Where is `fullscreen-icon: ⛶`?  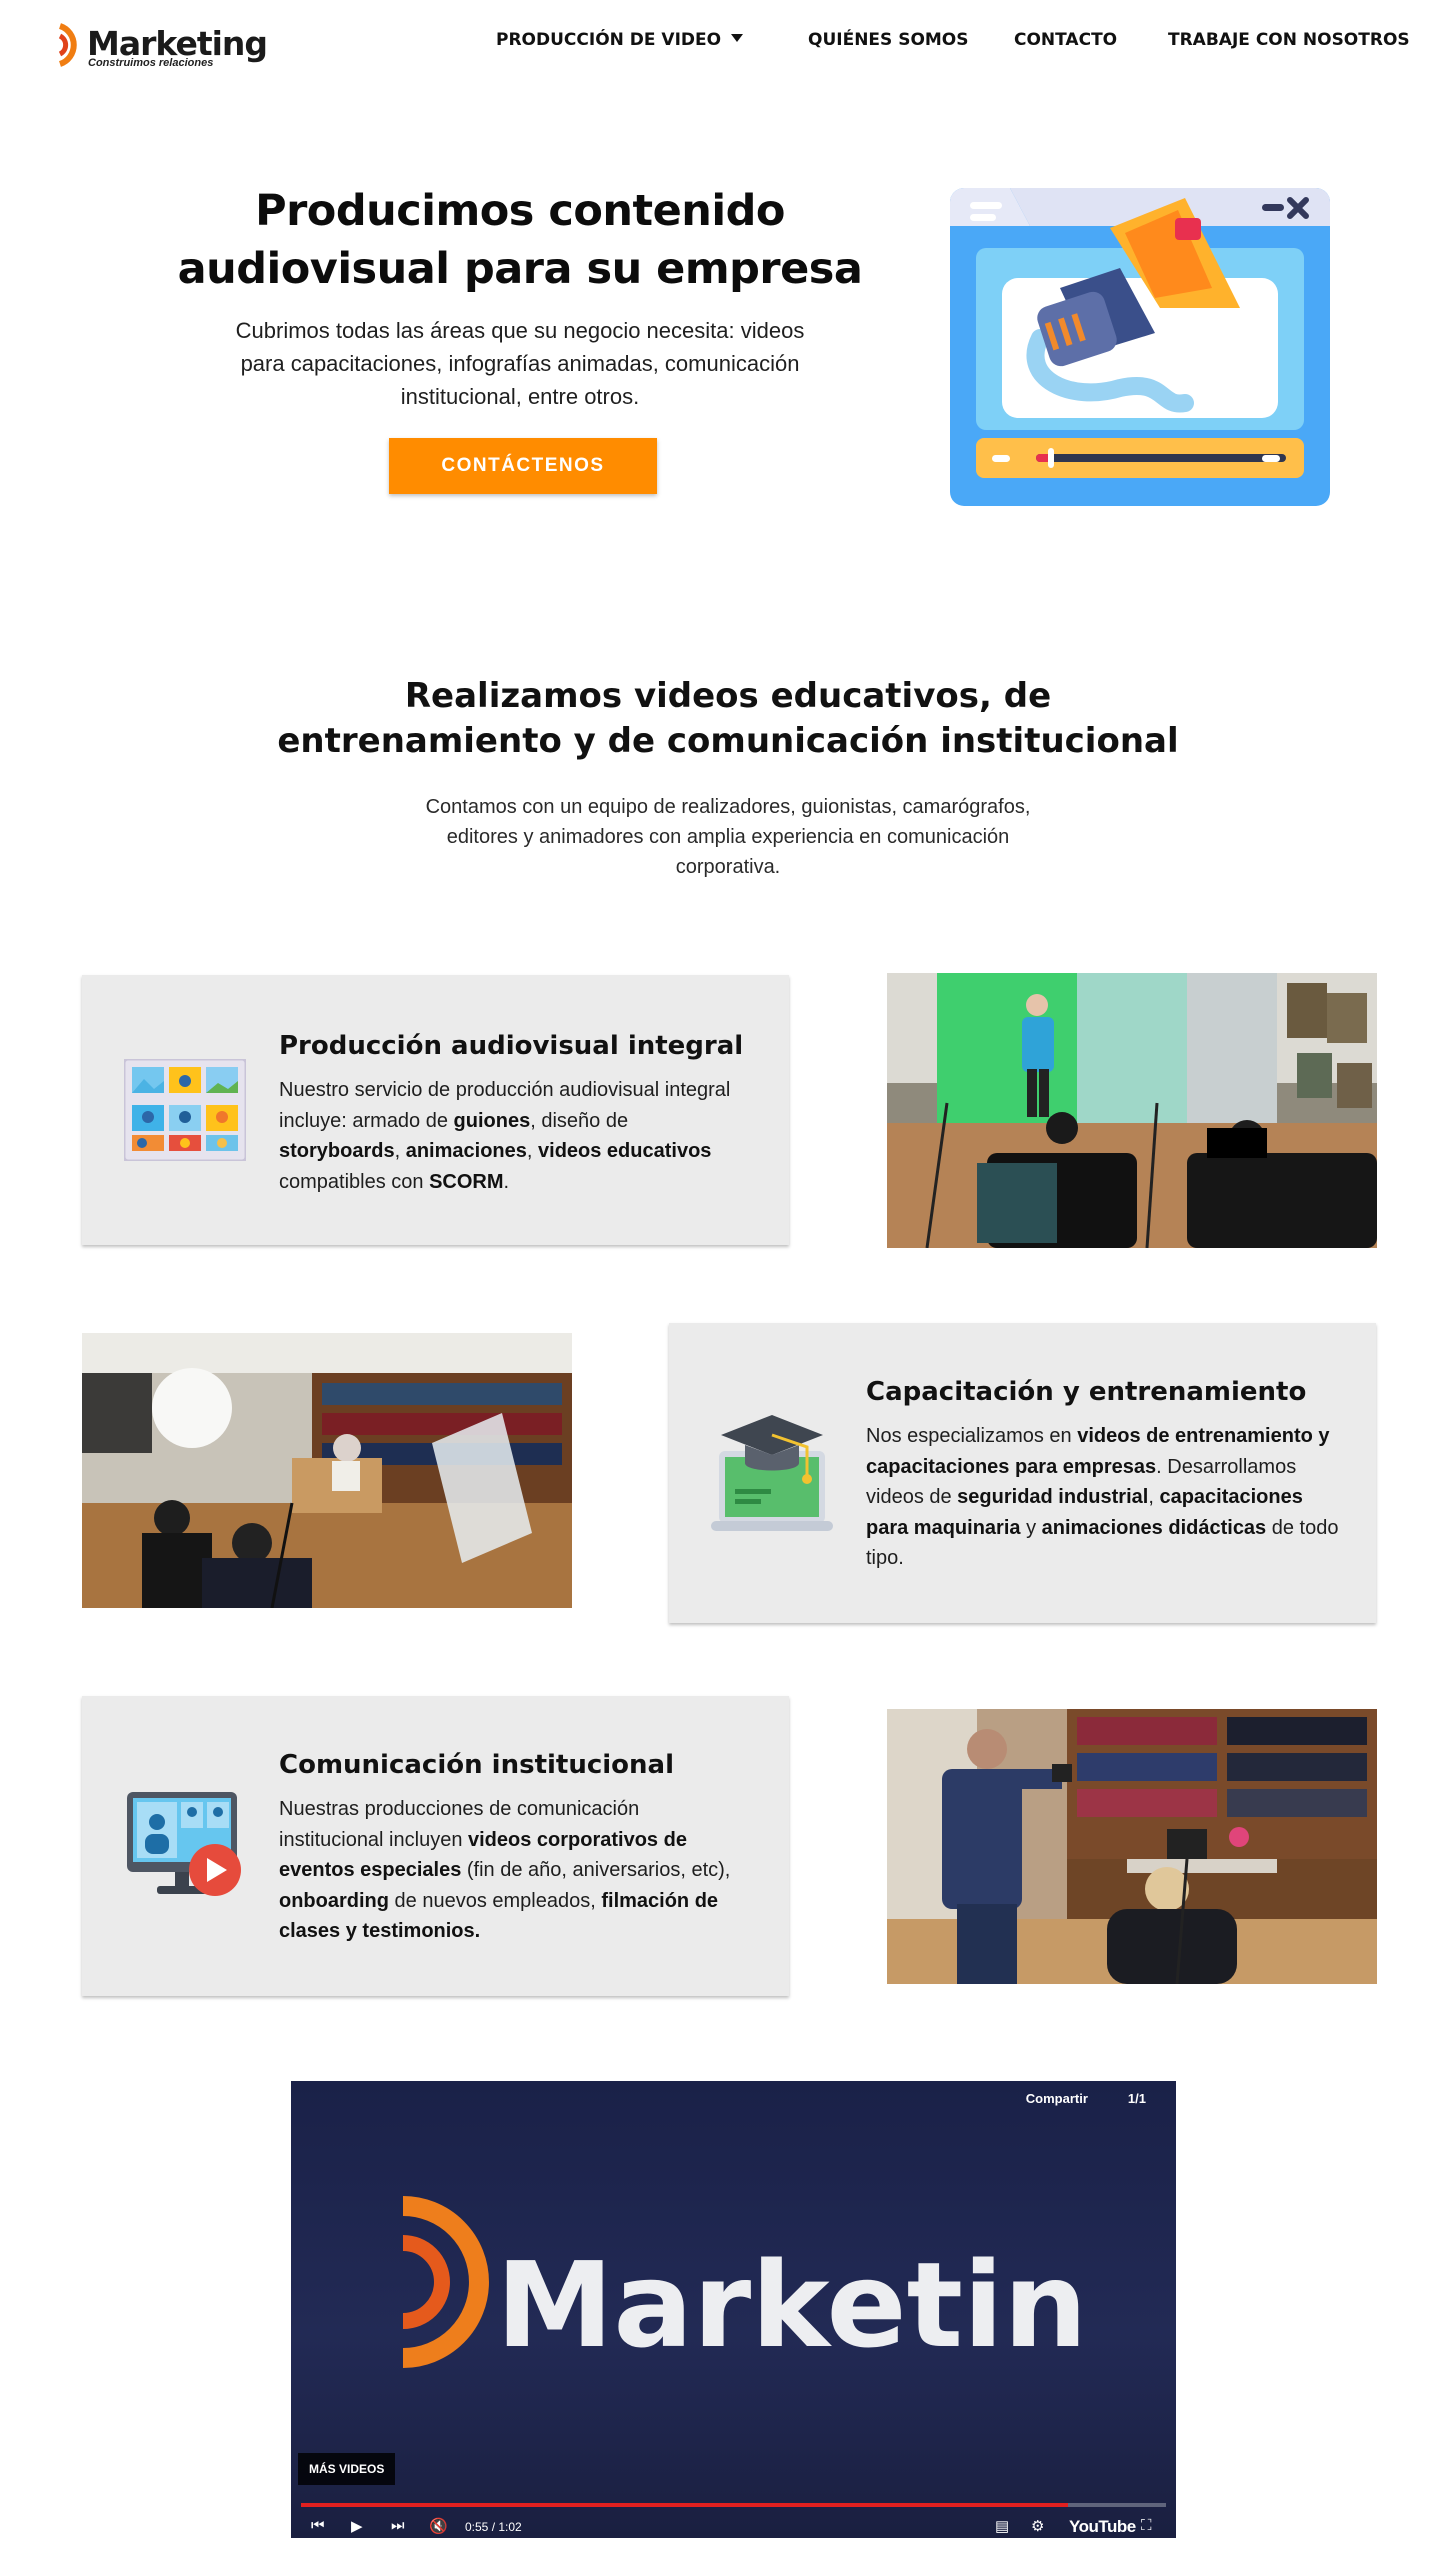
fullscreen-icon: ⛶ is located at coordinates (1146, 2525).